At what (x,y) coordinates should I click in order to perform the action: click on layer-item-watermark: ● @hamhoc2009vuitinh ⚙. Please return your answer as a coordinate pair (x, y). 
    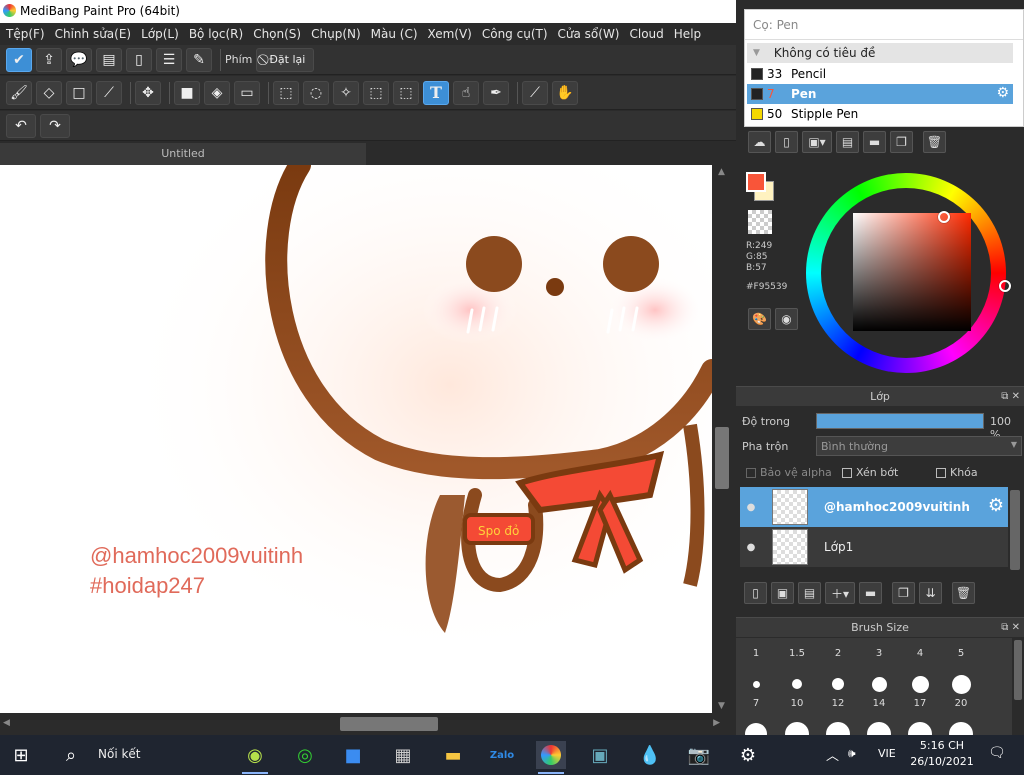
    Looking at the image, I should click on (874, 507).